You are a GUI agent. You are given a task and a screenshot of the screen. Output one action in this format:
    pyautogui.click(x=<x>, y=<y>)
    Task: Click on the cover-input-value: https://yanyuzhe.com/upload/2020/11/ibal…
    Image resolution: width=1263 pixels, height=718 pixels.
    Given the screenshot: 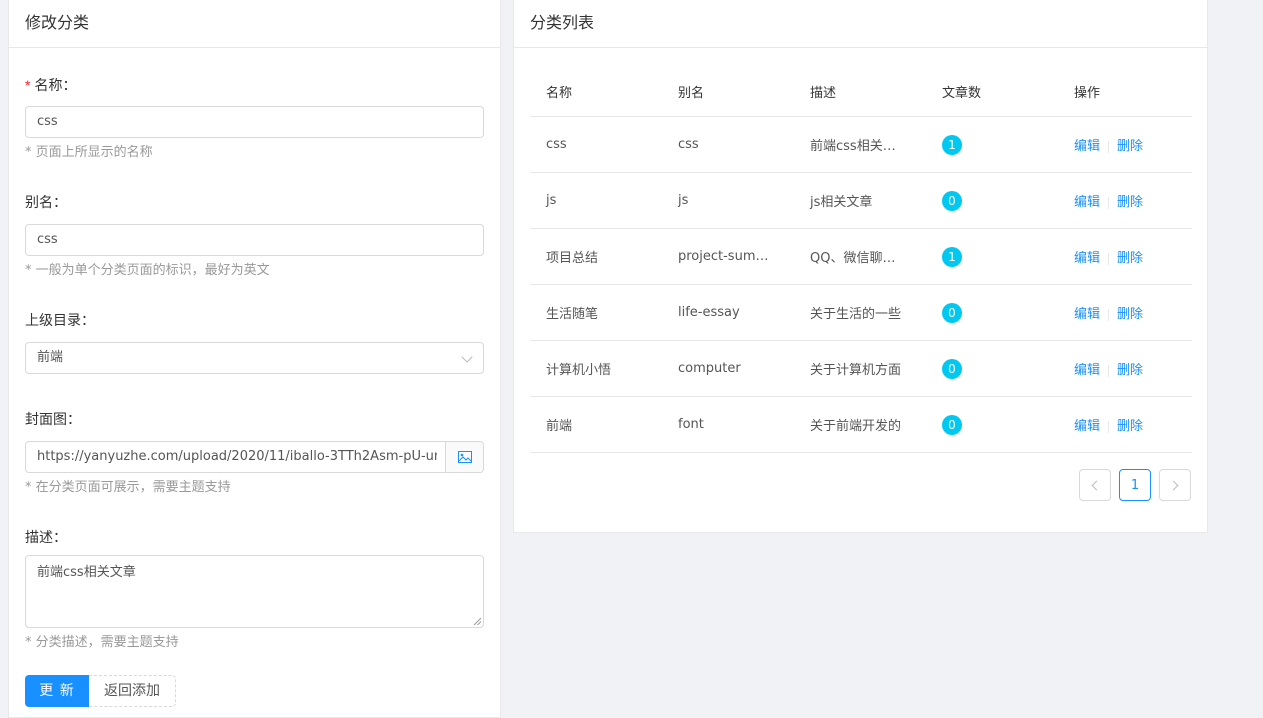 What is the action you would take?
    pyautogui.click(x=237, y=456)
    